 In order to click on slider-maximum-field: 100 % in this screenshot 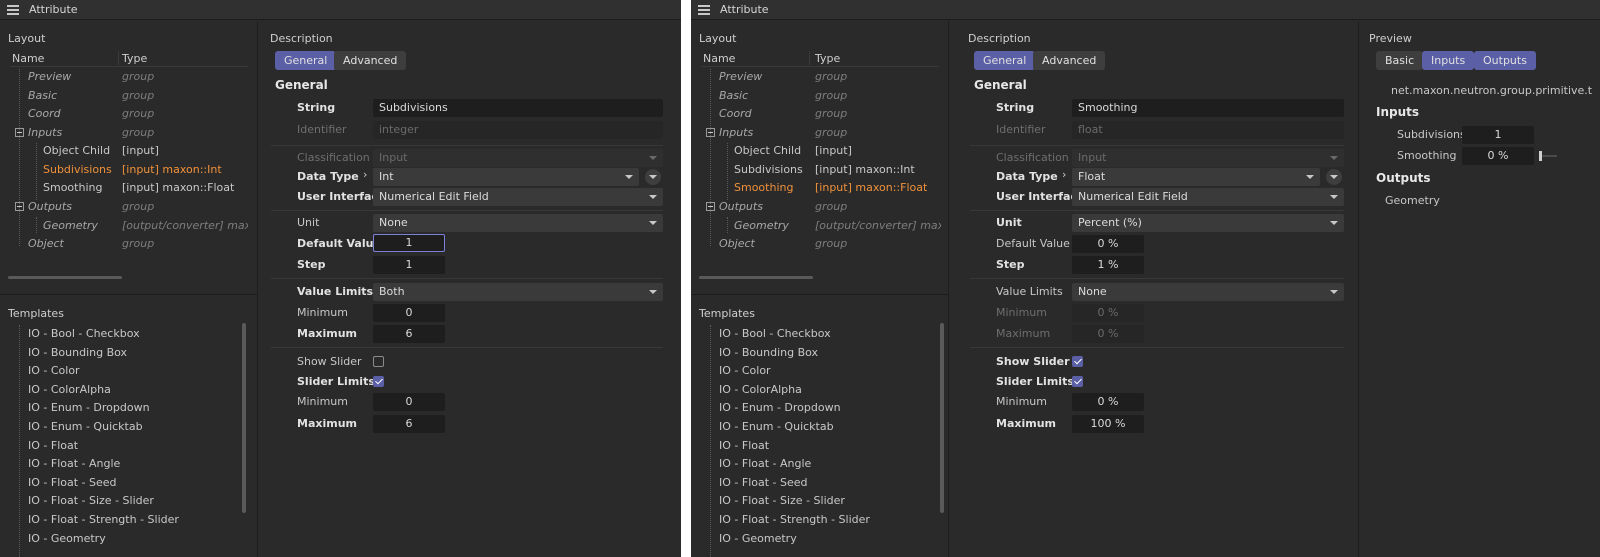, I will do `click(1108, 424)`.